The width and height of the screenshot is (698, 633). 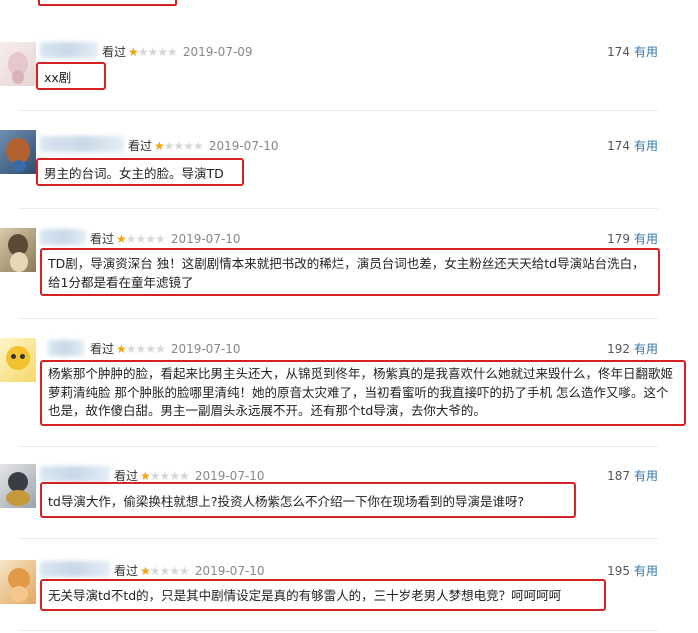 I want to click on vote-block: 187 有用, so click(x=632, y=475).